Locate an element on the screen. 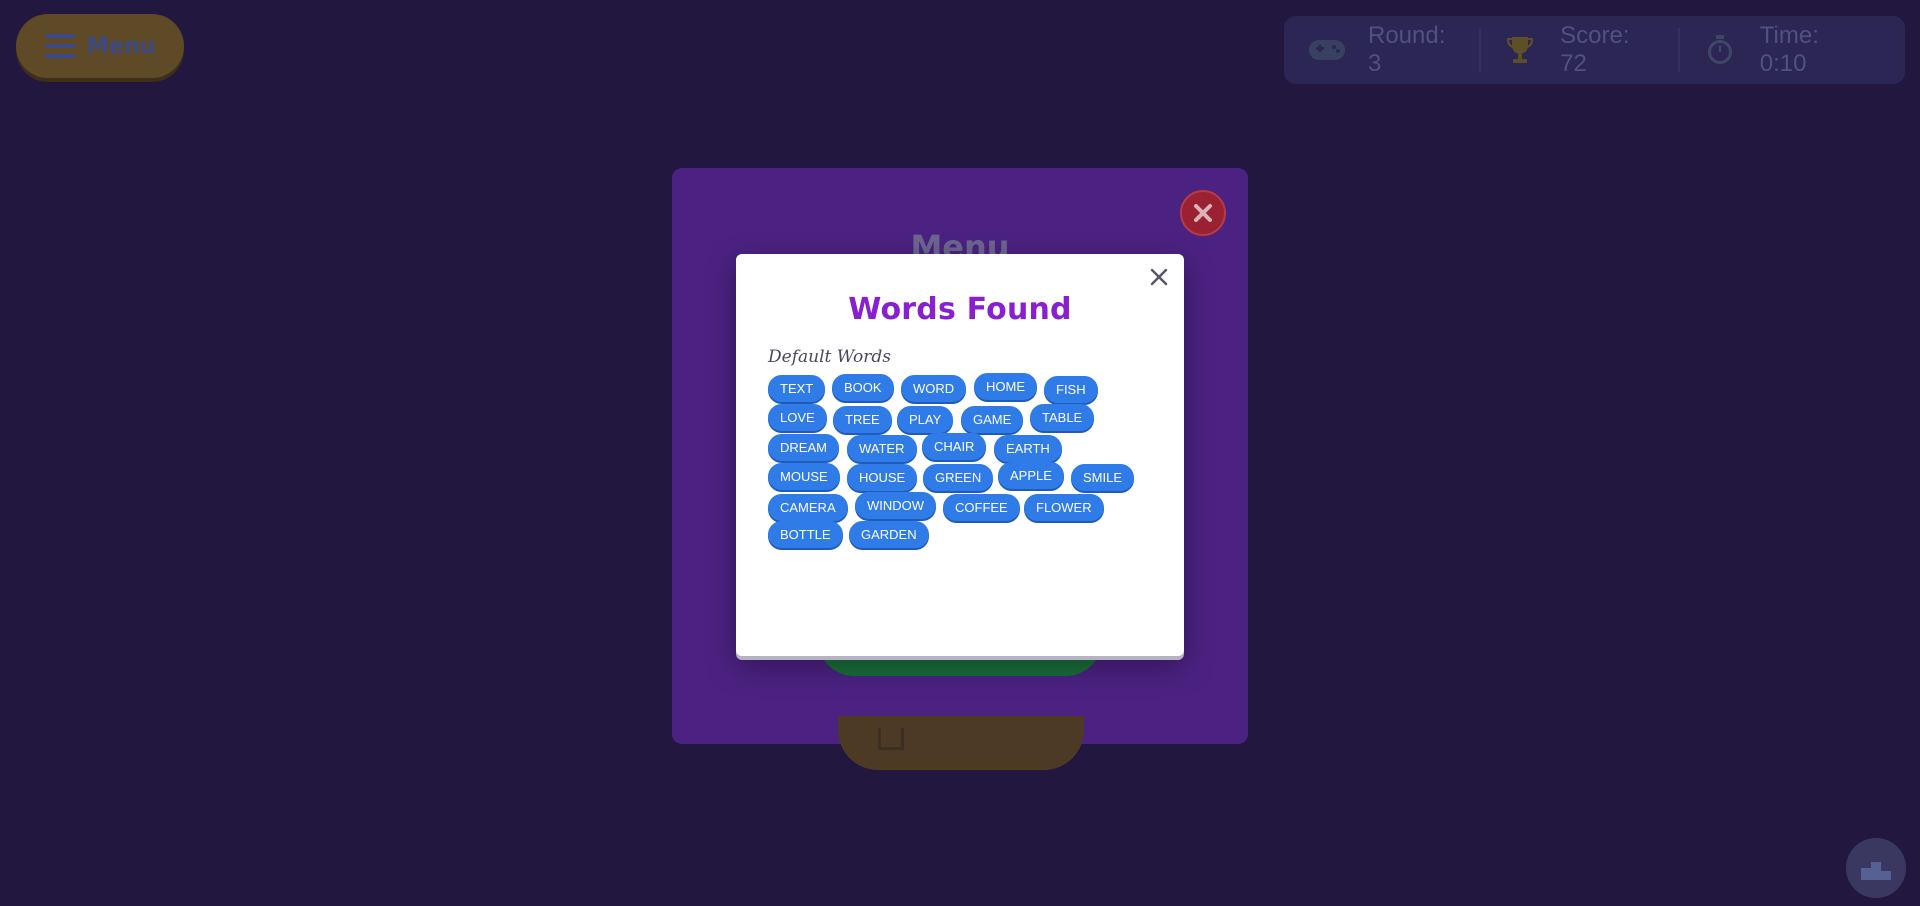  word-chip: DREAM is located at coordinates (803, 447).